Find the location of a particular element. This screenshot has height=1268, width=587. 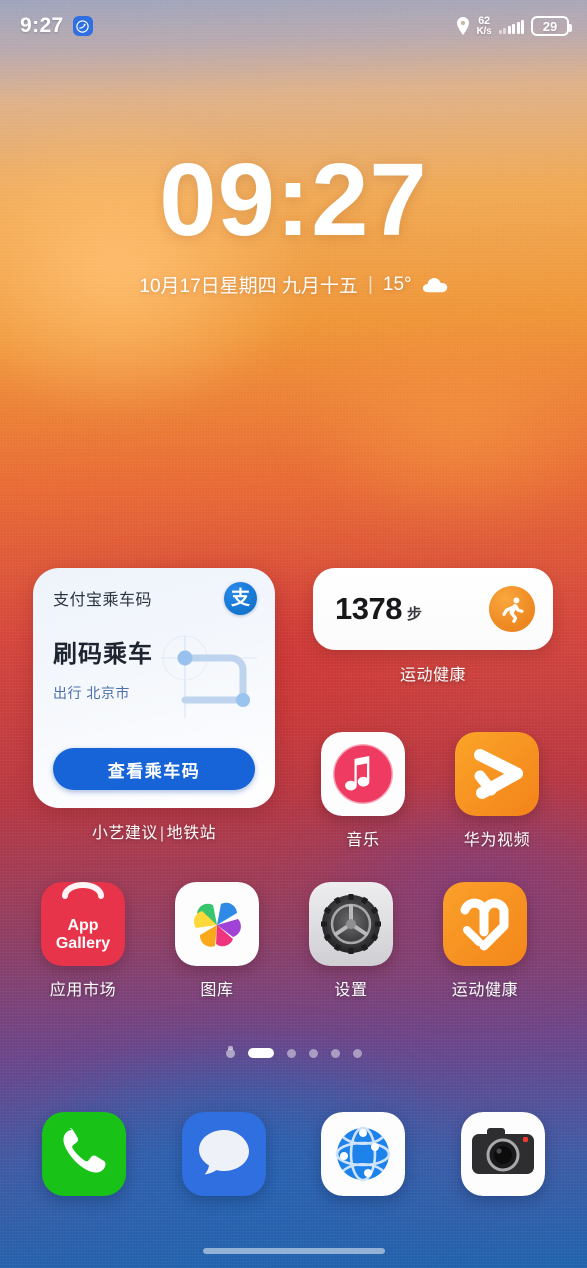

cloud-icon is located at coordinates (435, 285).